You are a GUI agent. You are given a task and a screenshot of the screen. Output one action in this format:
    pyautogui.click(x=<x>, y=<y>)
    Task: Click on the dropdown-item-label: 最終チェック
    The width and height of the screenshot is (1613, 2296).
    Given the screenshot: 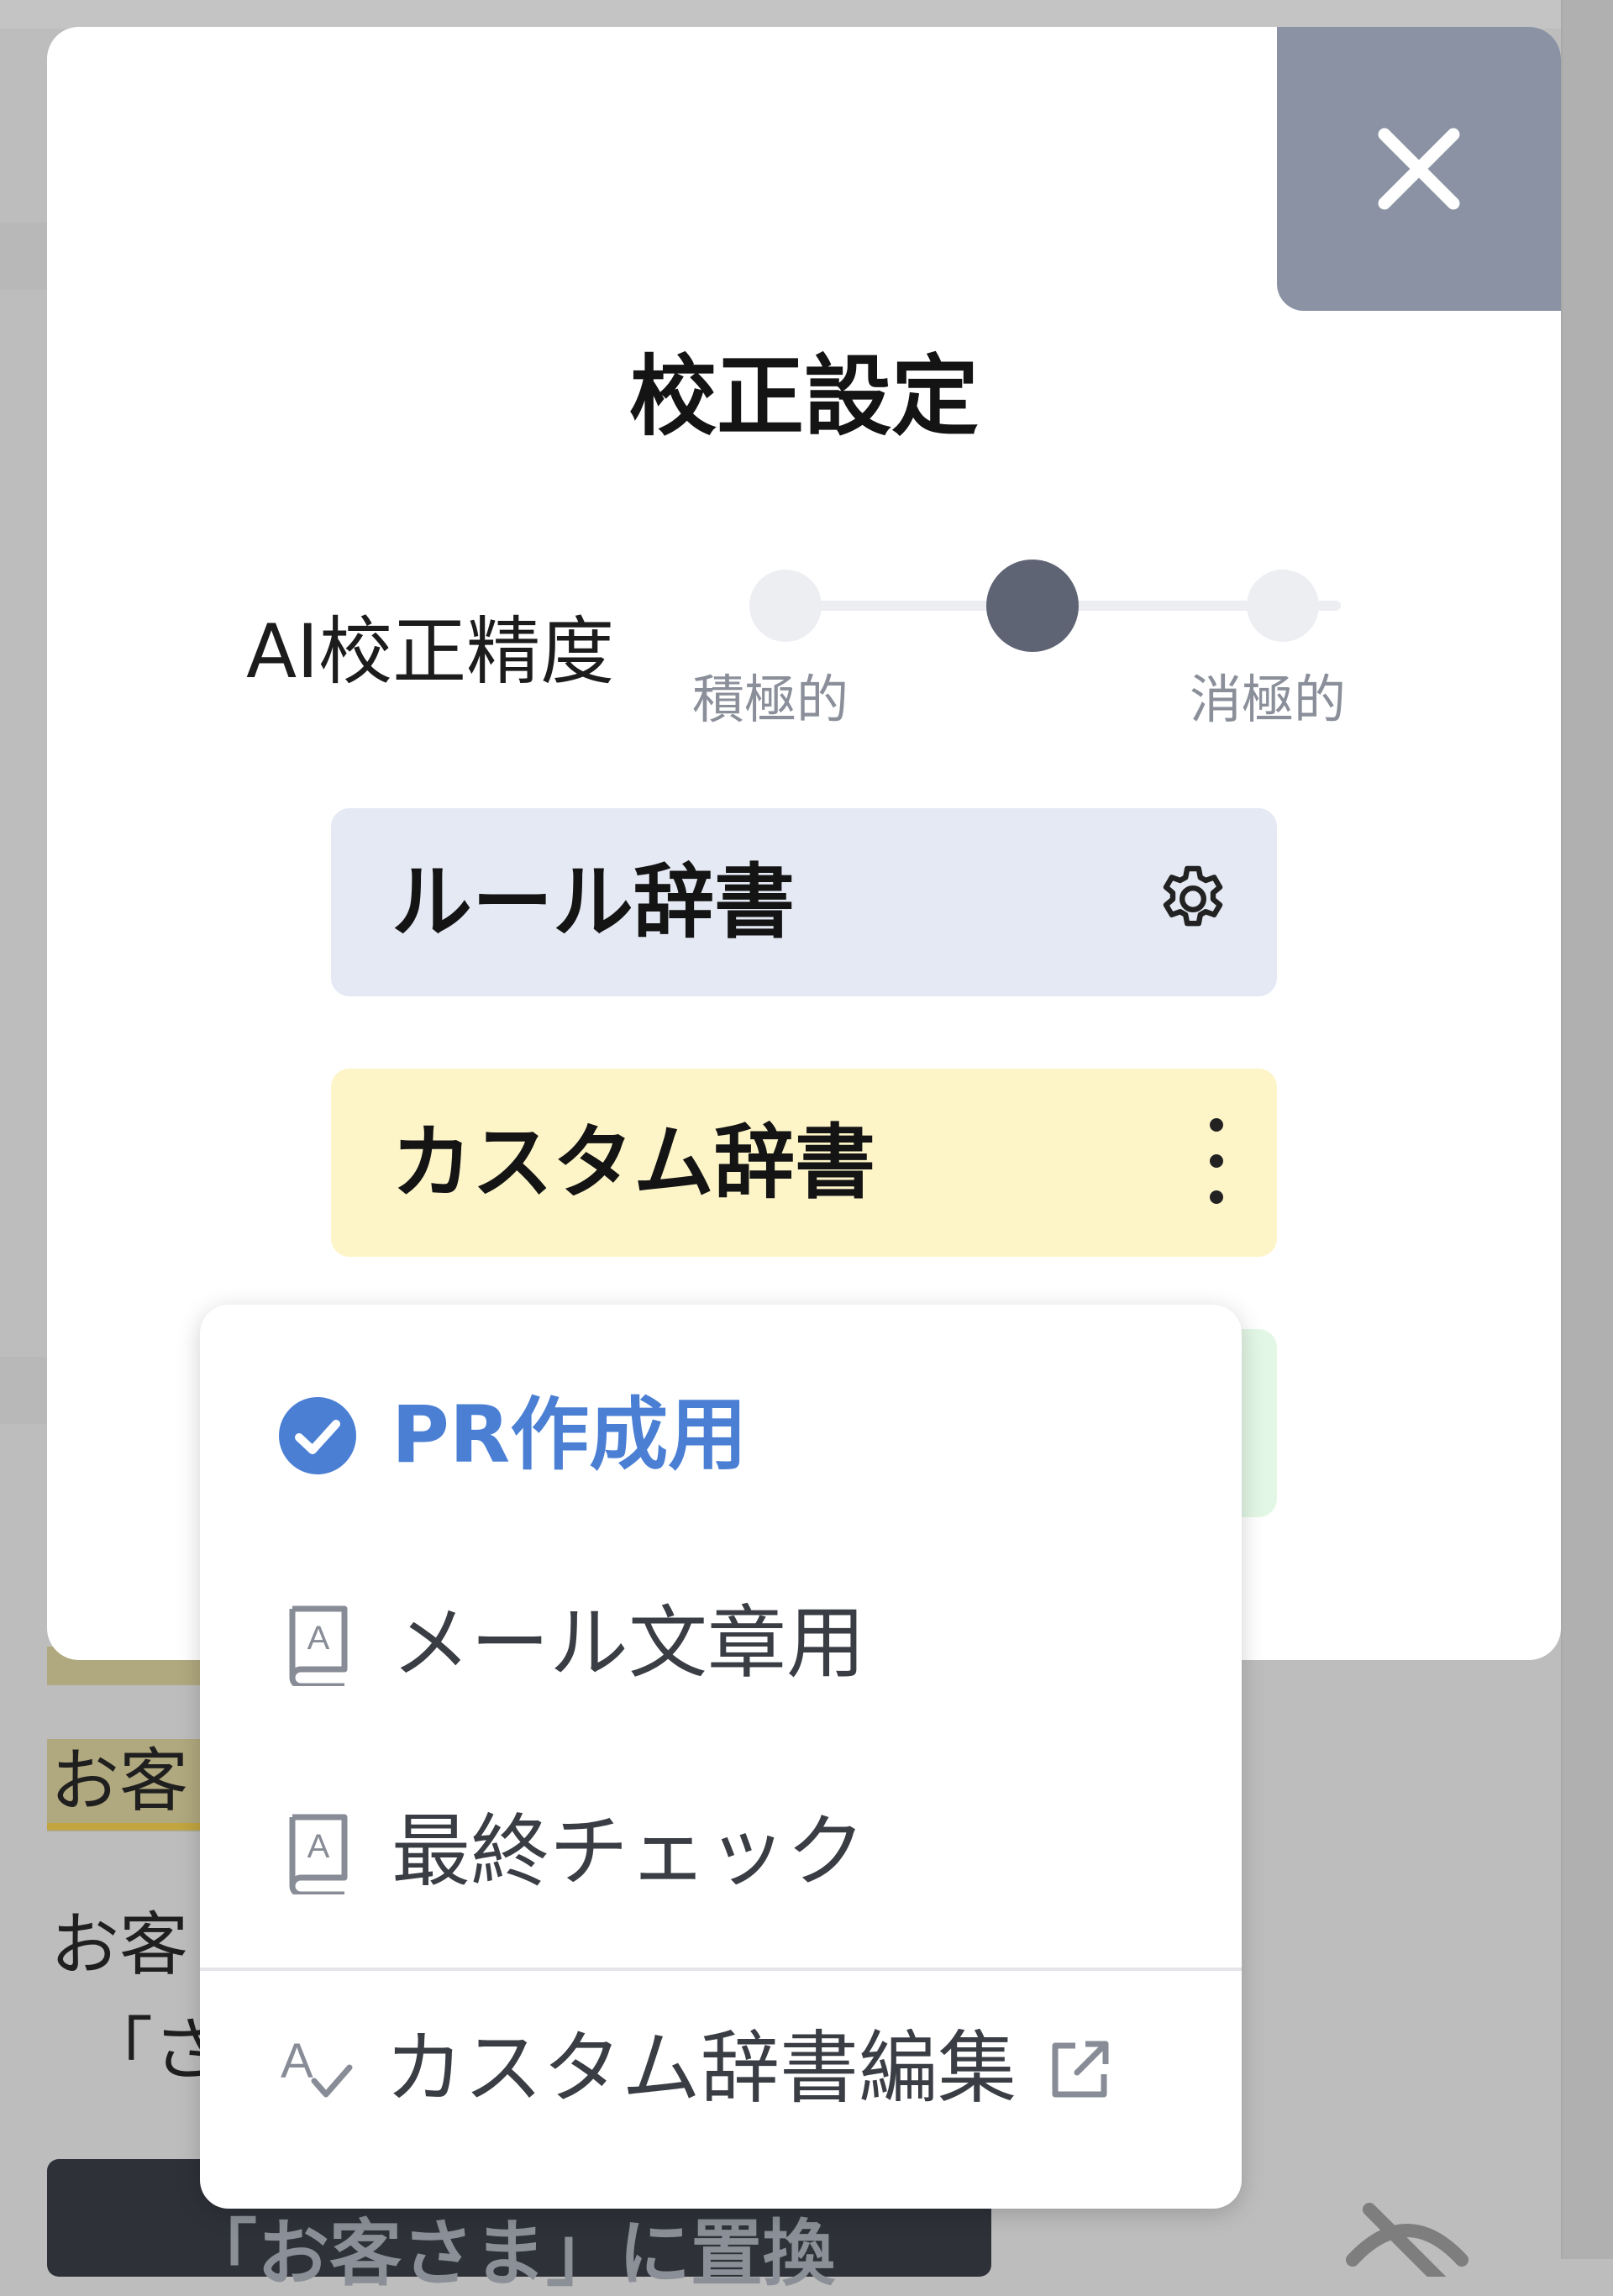 What is the action you would take?
    pyautogui.click(x=628, y=1852)
    